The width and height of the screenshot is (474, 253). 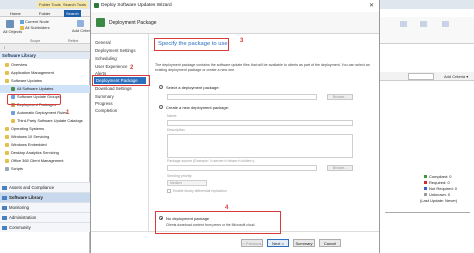 I want to click on radio-create-new-package, so click(x=161, y=107).